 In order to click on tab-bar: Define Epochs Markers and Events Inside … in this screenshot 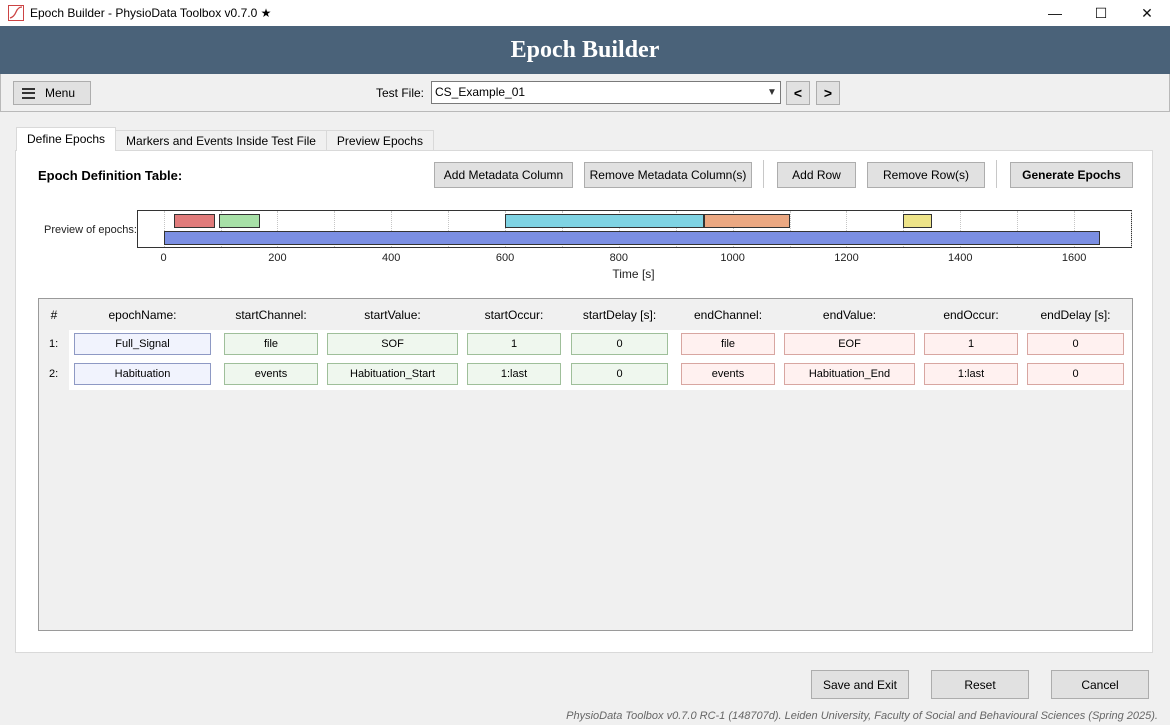, I will do `click(225, 139)`.